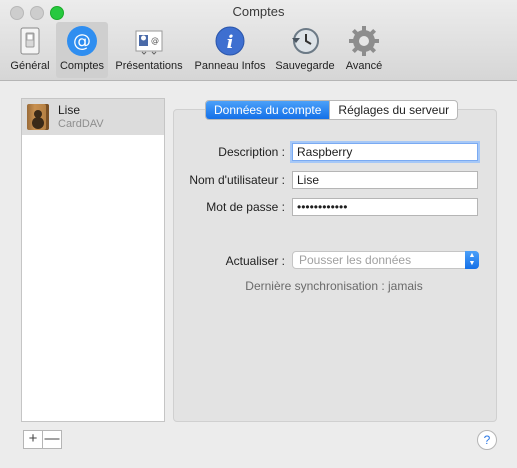 The width and height of the screenshot is (517, 468). Describe the element at coordinates (255, 261) in the screenshot. I see `refresh-label: Actualiser :` at that location.